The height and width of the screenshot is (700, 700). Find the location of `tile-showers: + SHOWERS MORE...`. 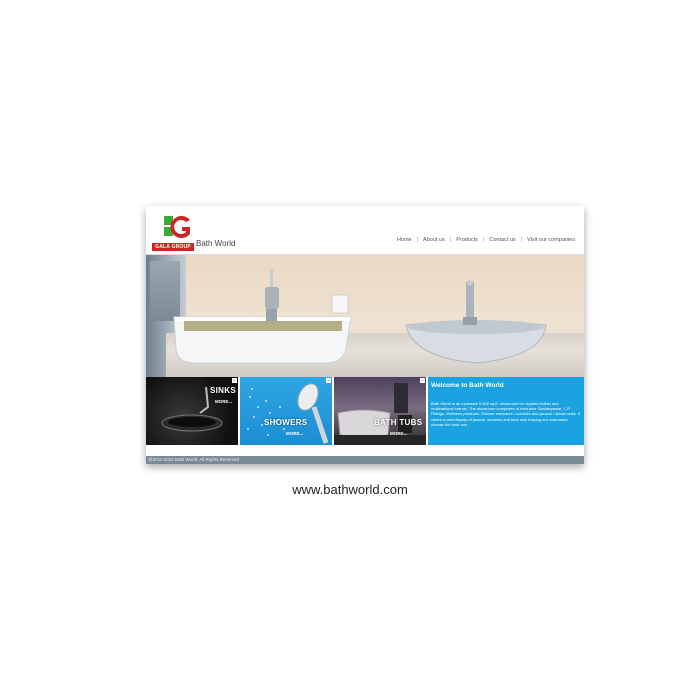

tile-showers: + SHOWERS MORE... is located at coordinates (286, 411).